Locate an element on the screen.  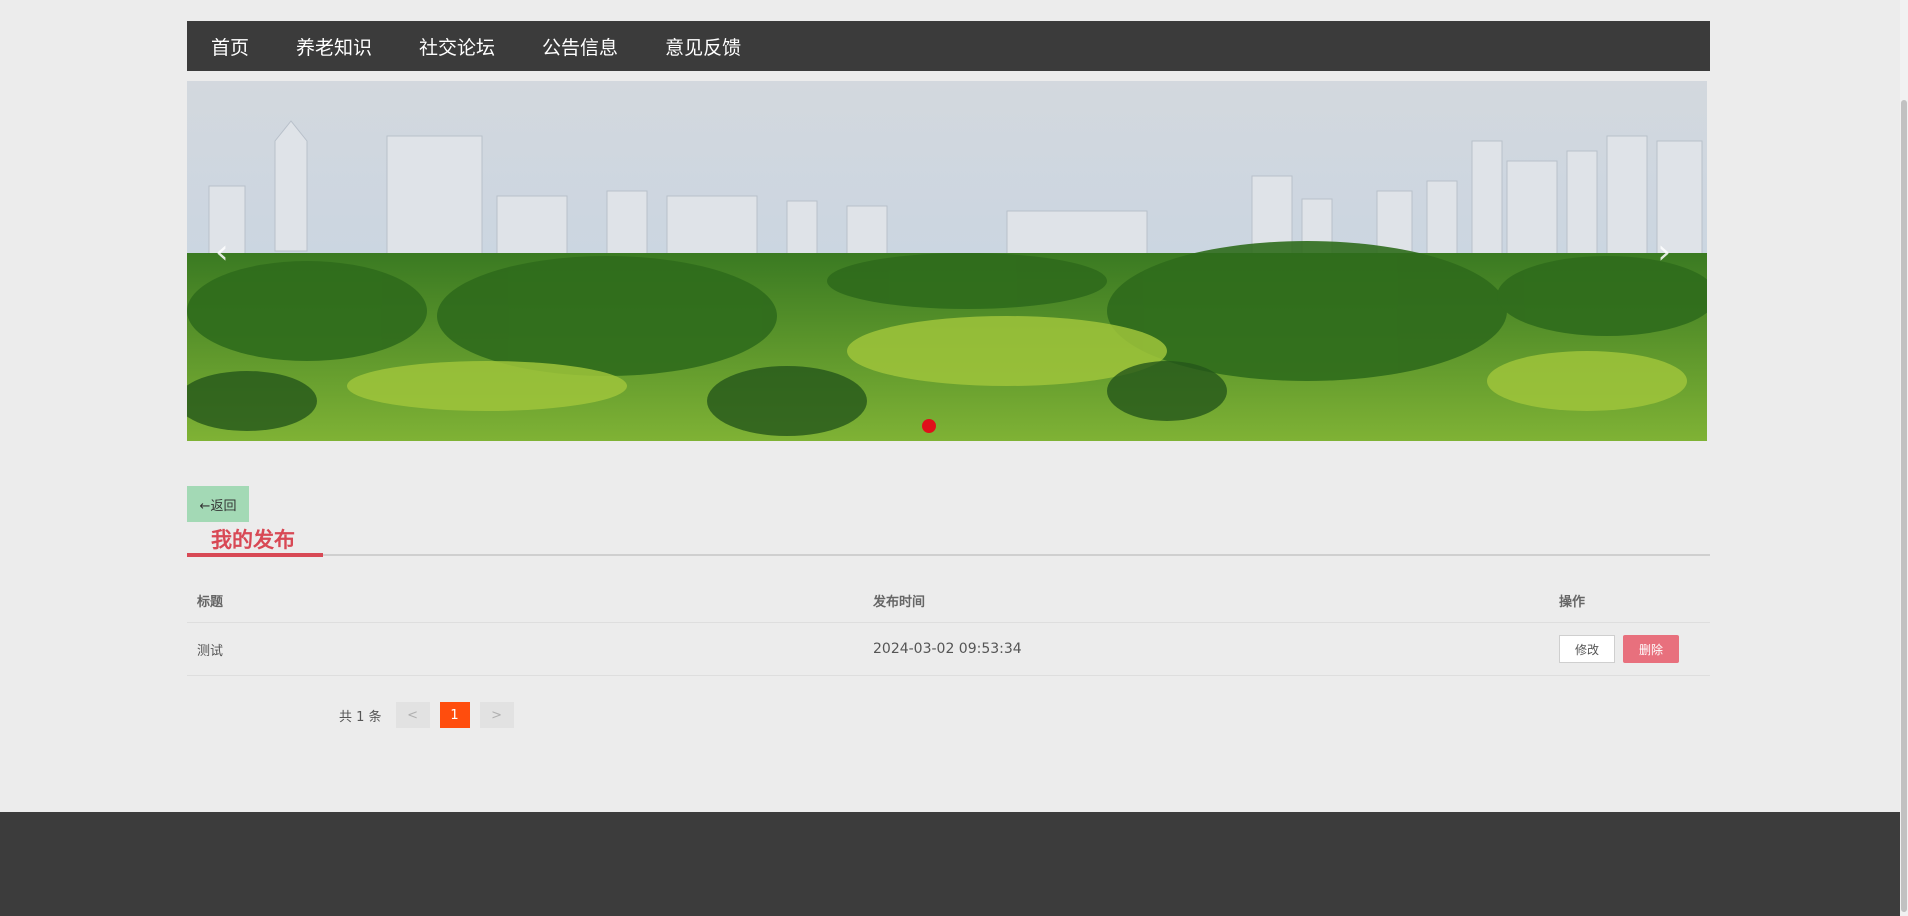
nav-item-home: 首页 is located at coordinates (230, 46).